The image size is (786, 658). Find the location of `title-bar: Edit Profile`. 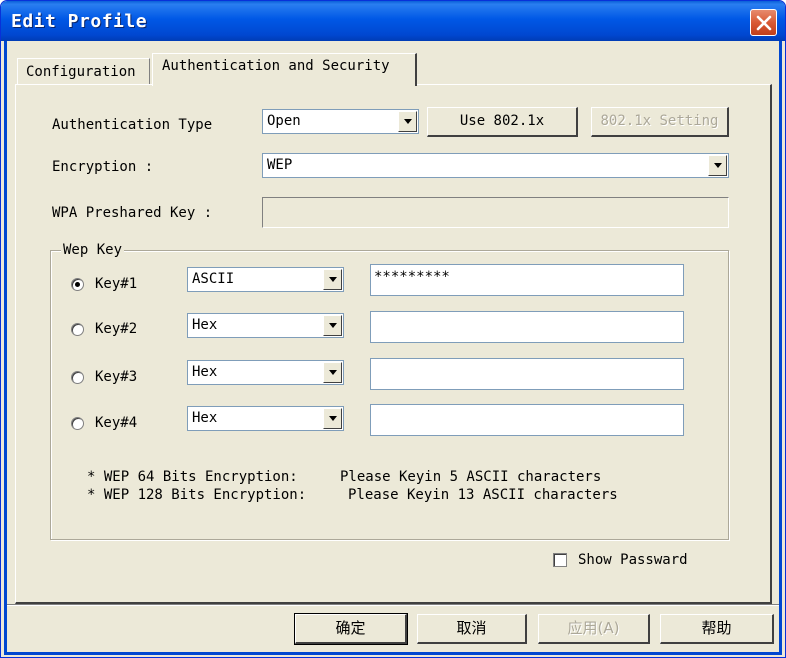

title-bar: Edit Profile is located at coordinates (393, 21).